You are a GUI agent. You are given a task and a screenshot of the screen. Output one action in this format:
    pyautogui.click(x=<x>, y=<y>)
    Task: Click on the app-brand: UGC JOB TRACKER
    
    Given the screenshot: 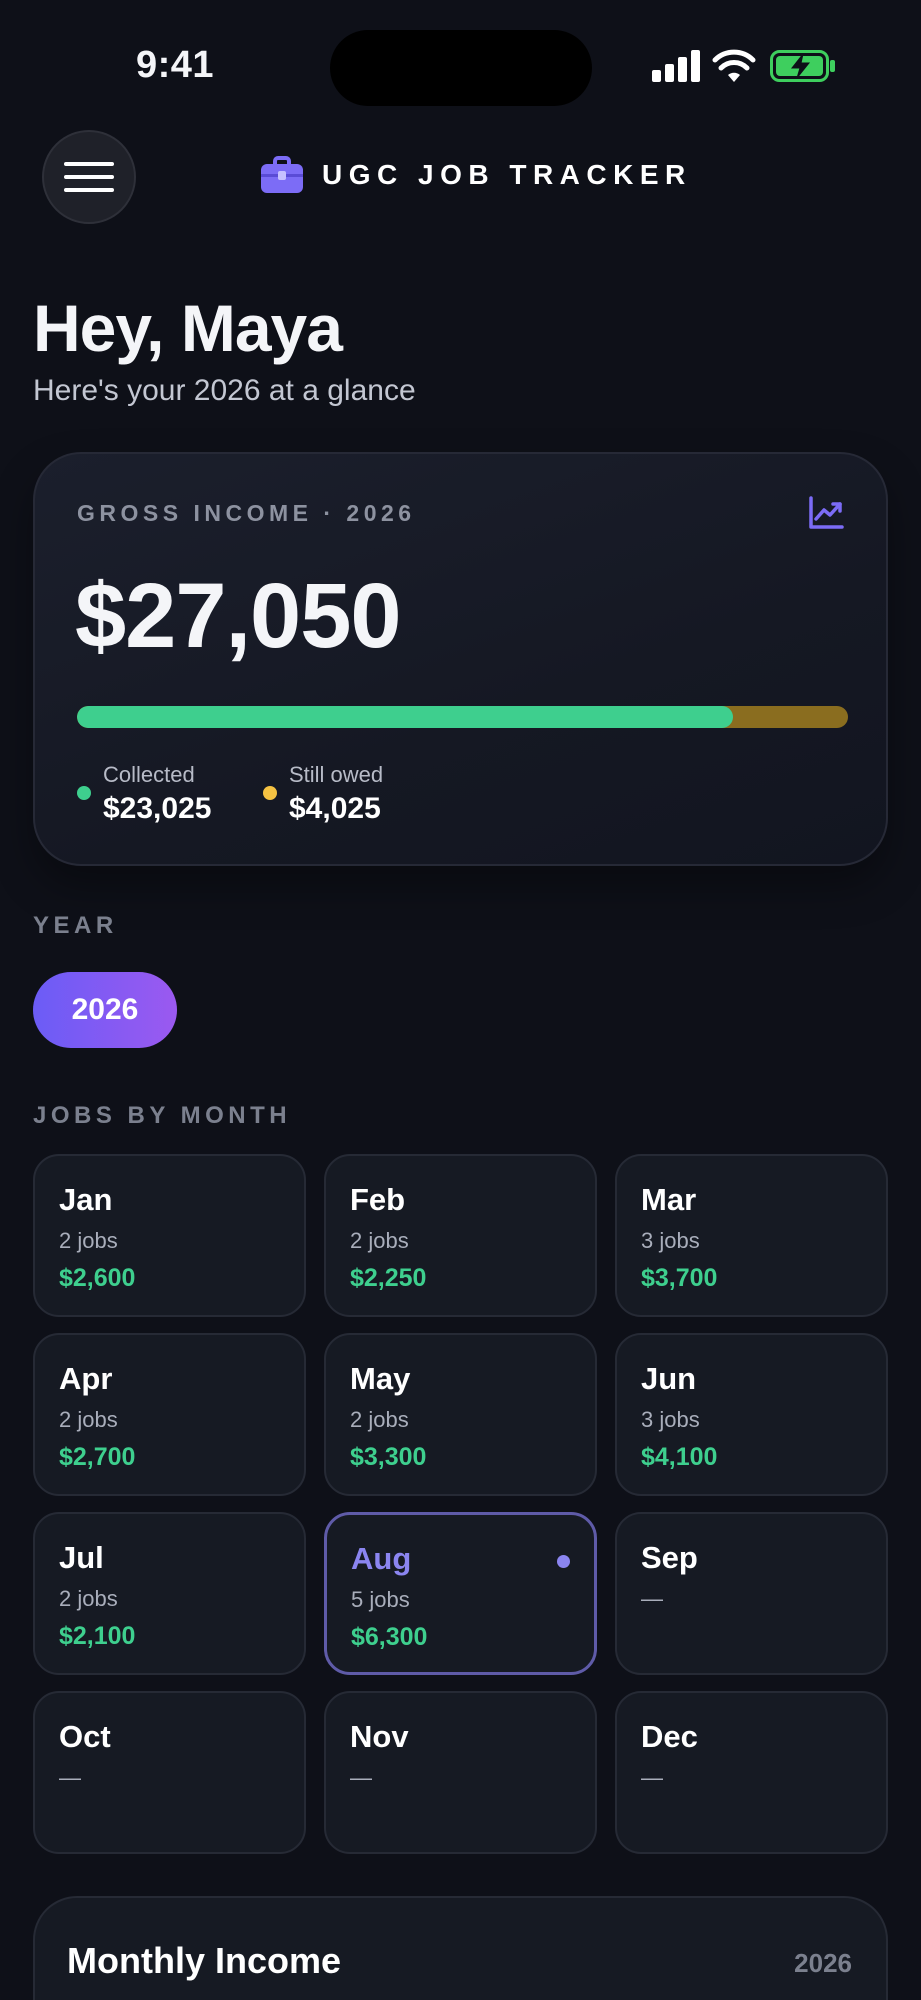 What is the action you would take?
    pyautogui.click(x=476, y=175)
    